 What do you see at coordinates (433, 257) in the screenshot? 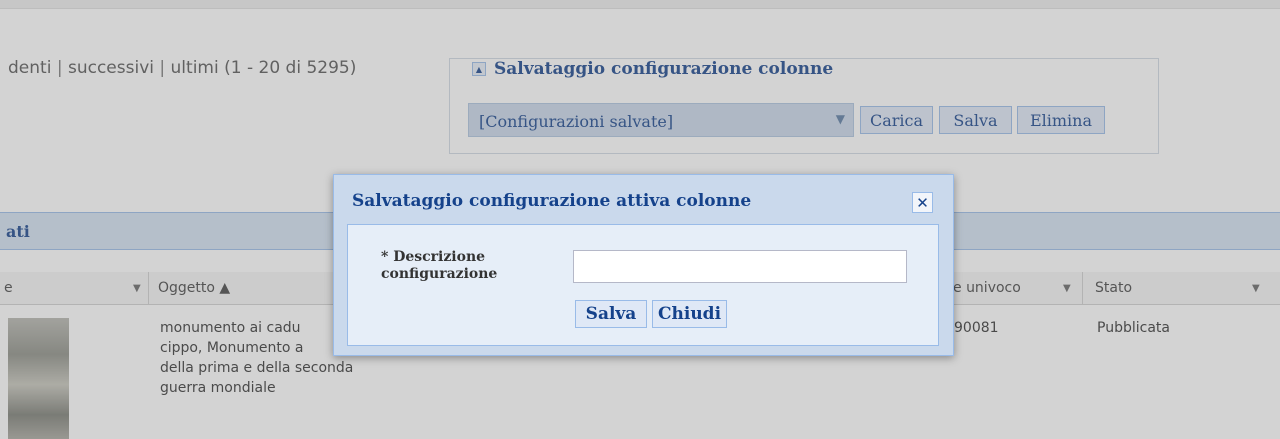
I see `description-label-line: * Descrizione` at bounding box center [433, 257].